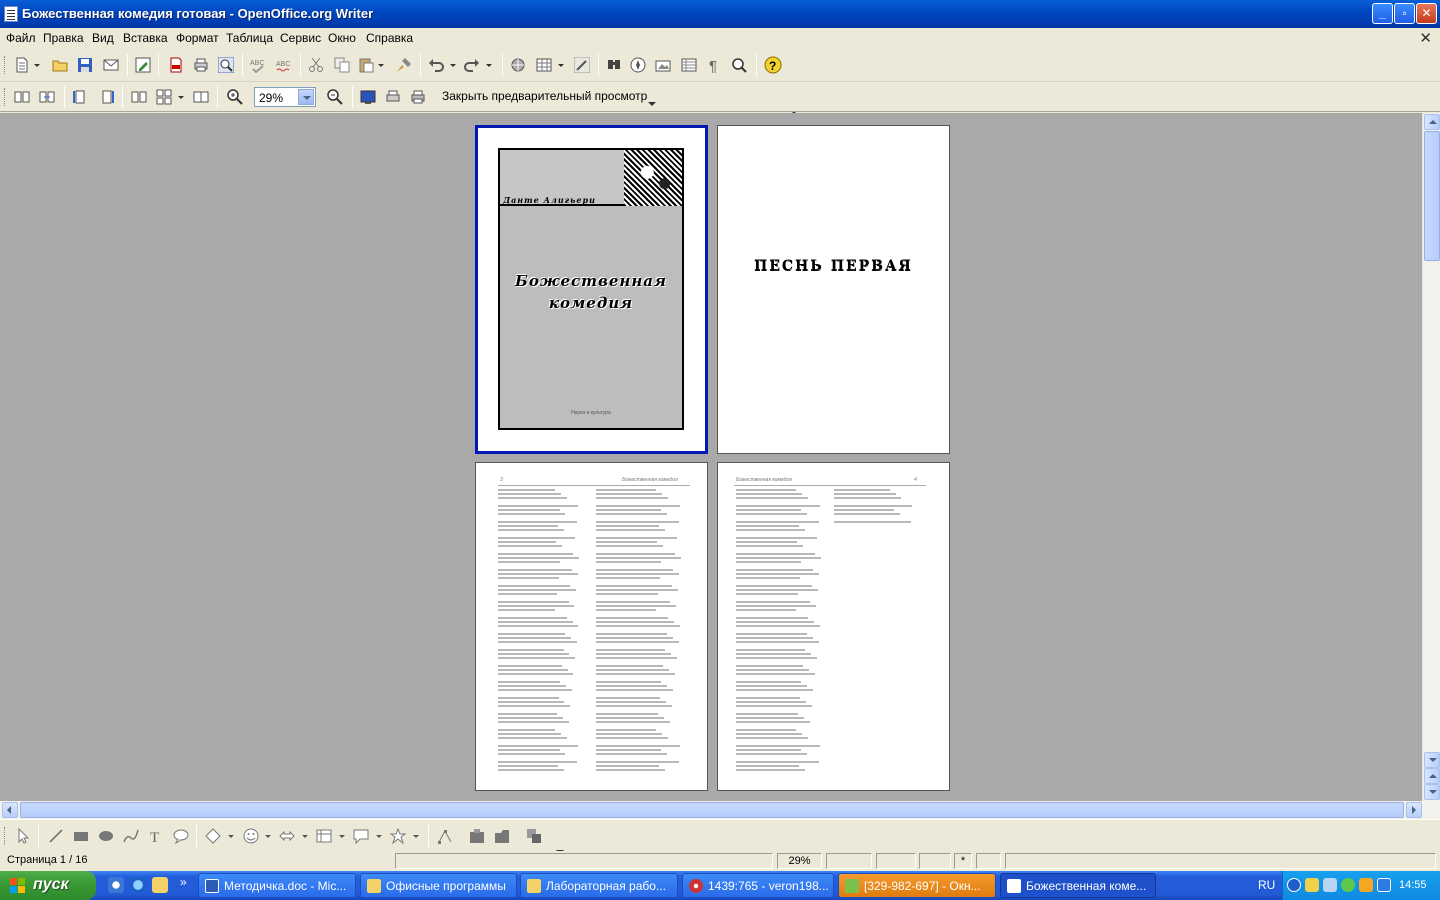 This screenshot has width=1440, height=900. What do you see at coordinates (849, 861) in the screenshot?
I see `insert-mode-field` at bounding box center [849, 861].